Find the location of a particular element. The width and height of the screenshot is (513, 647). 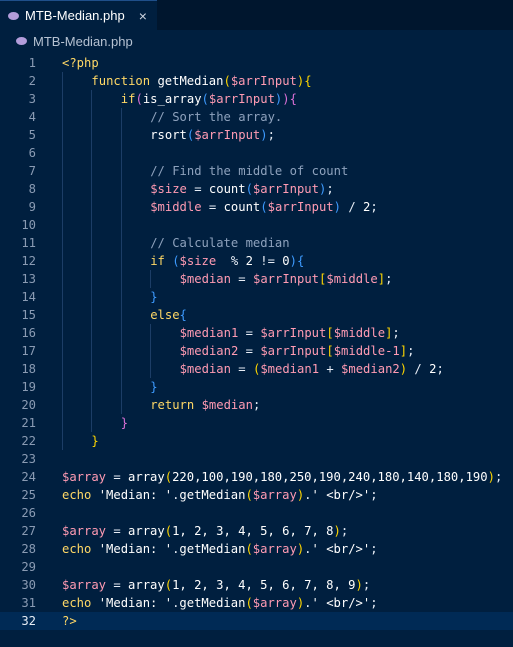

code-line: 20 return $median; is located at coordinates (256, 405).